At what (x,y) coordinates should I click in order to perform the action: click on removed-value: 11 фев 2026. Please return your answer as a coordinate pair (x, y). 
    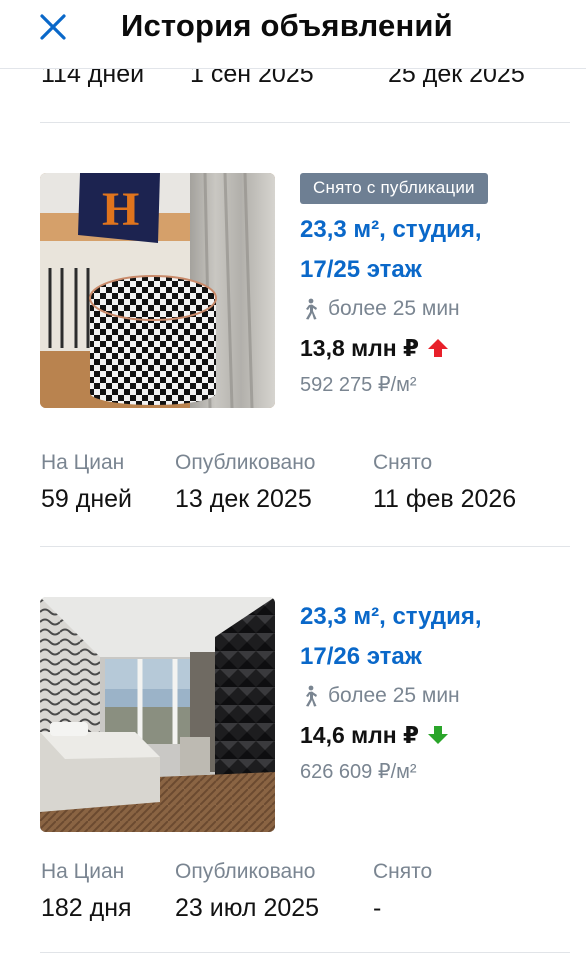
    Looking at the image, I should click on (445, 499).